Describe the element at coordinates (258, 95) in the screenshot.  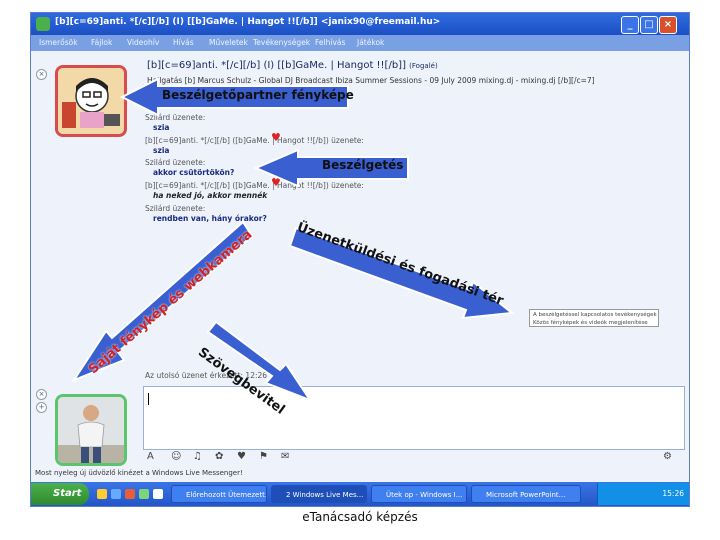
I see `callout-partner-photo: Beszélgetőpartner fényképe` at that location.